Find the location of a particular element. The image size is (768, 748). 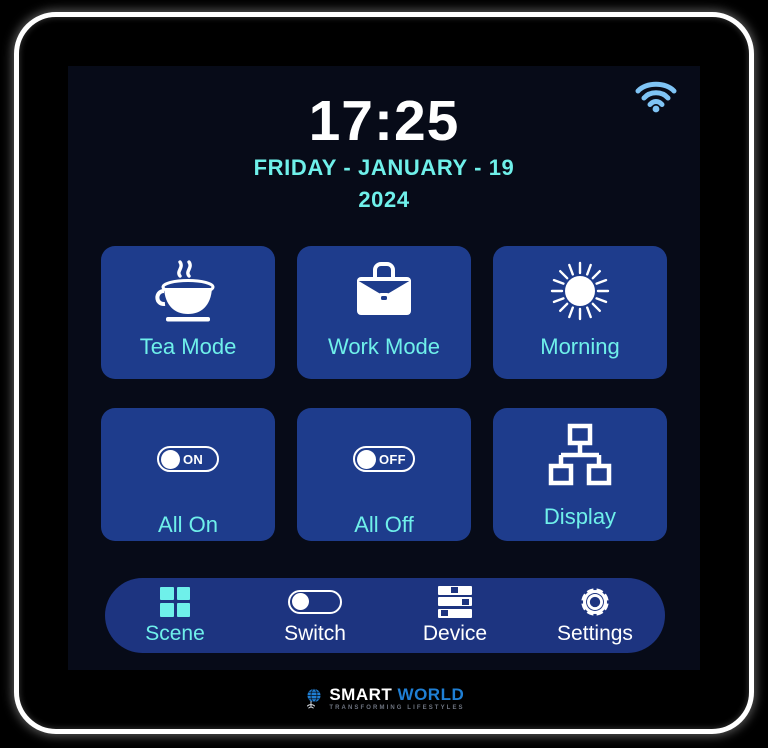

scene-tile-label: Work Mode is located at coordinates (384, 346).